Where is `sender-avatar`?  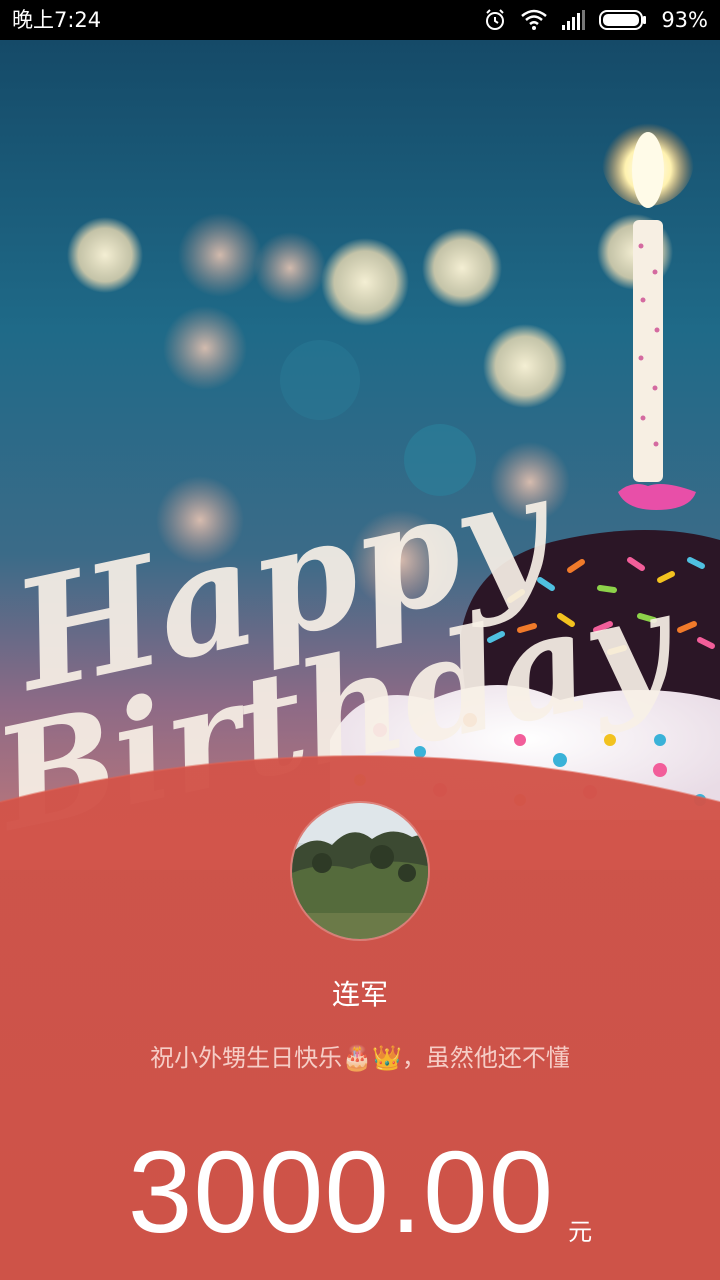 sender-avatar is located at coordinates (360, 871).